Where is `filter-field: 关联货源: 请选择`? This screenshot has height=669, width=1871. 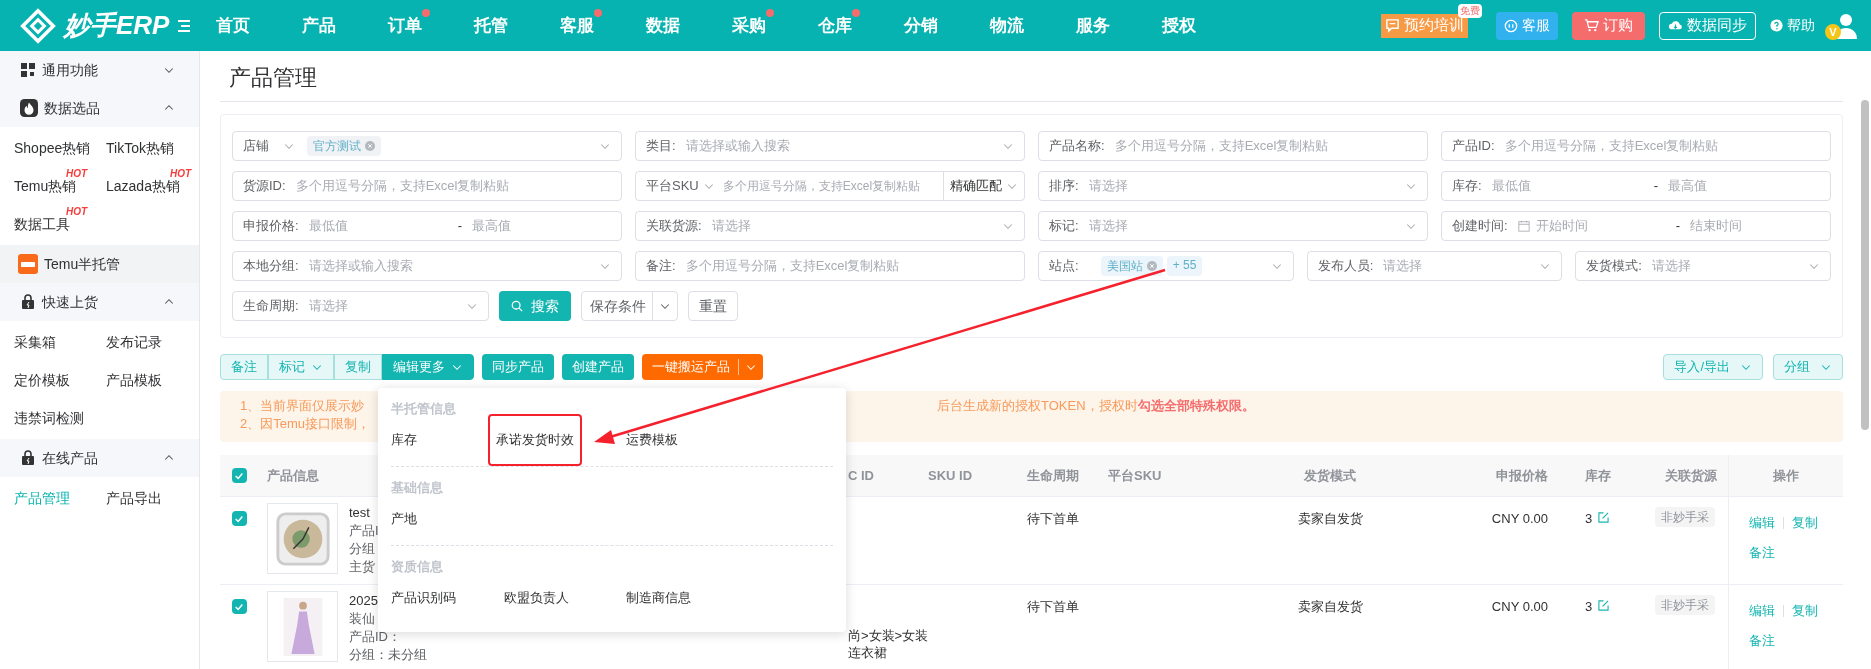 filter-field: 关联货源: 请选择 is located at coordinates (830, 226).